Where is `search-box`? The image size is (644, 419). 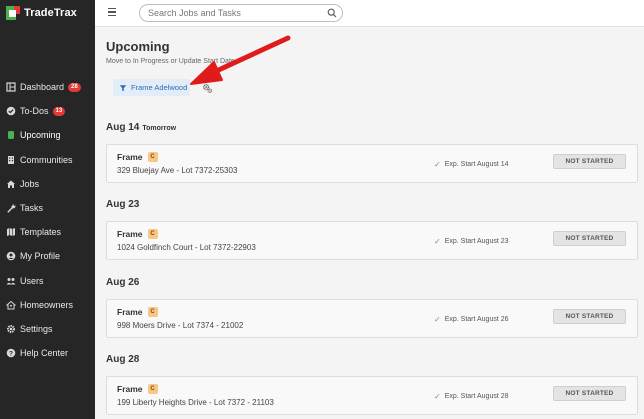 search-box is located at coordinates (241, 13).